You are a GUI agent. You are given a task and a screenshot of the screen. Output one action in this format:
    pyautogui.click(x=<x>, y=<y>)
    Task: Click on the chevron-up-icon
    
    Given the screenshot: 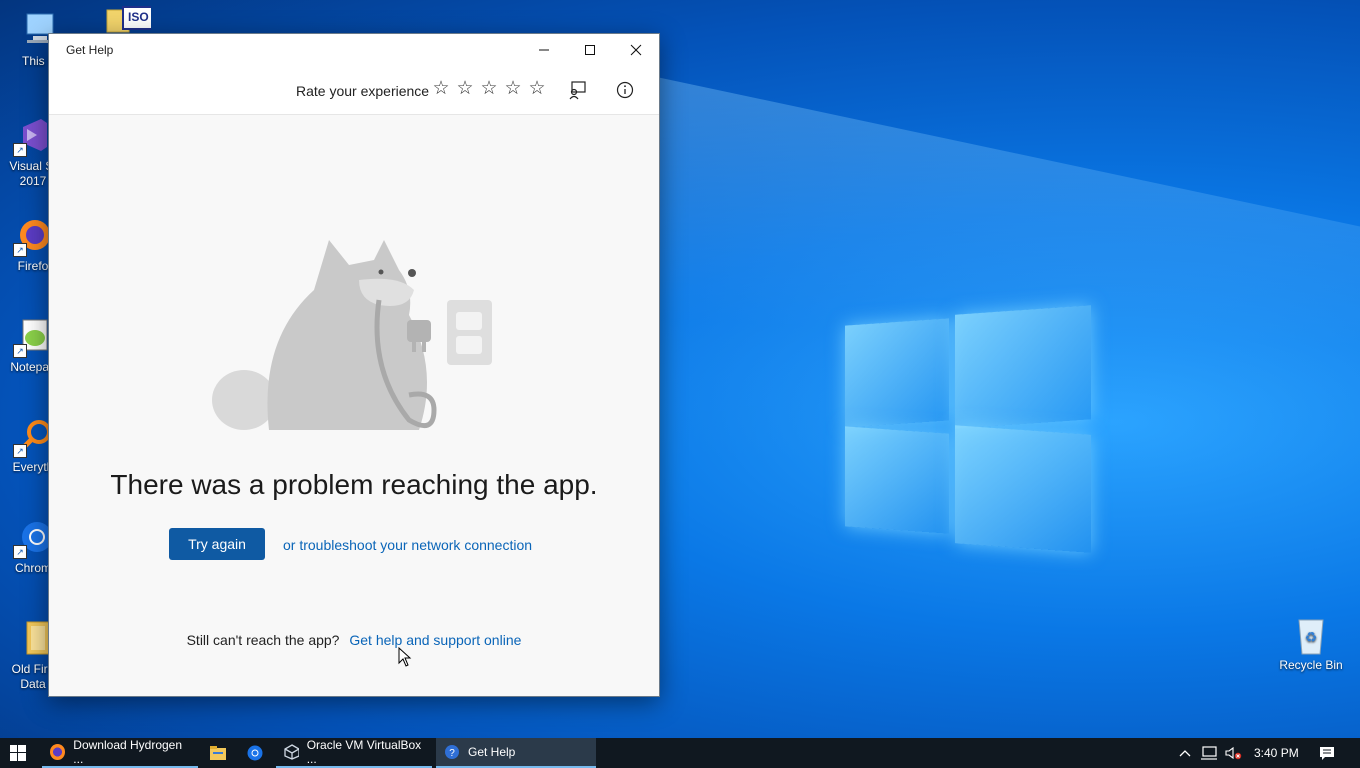 What is the action you would take?
    pyautogui.click(x=1185, y=753)
    